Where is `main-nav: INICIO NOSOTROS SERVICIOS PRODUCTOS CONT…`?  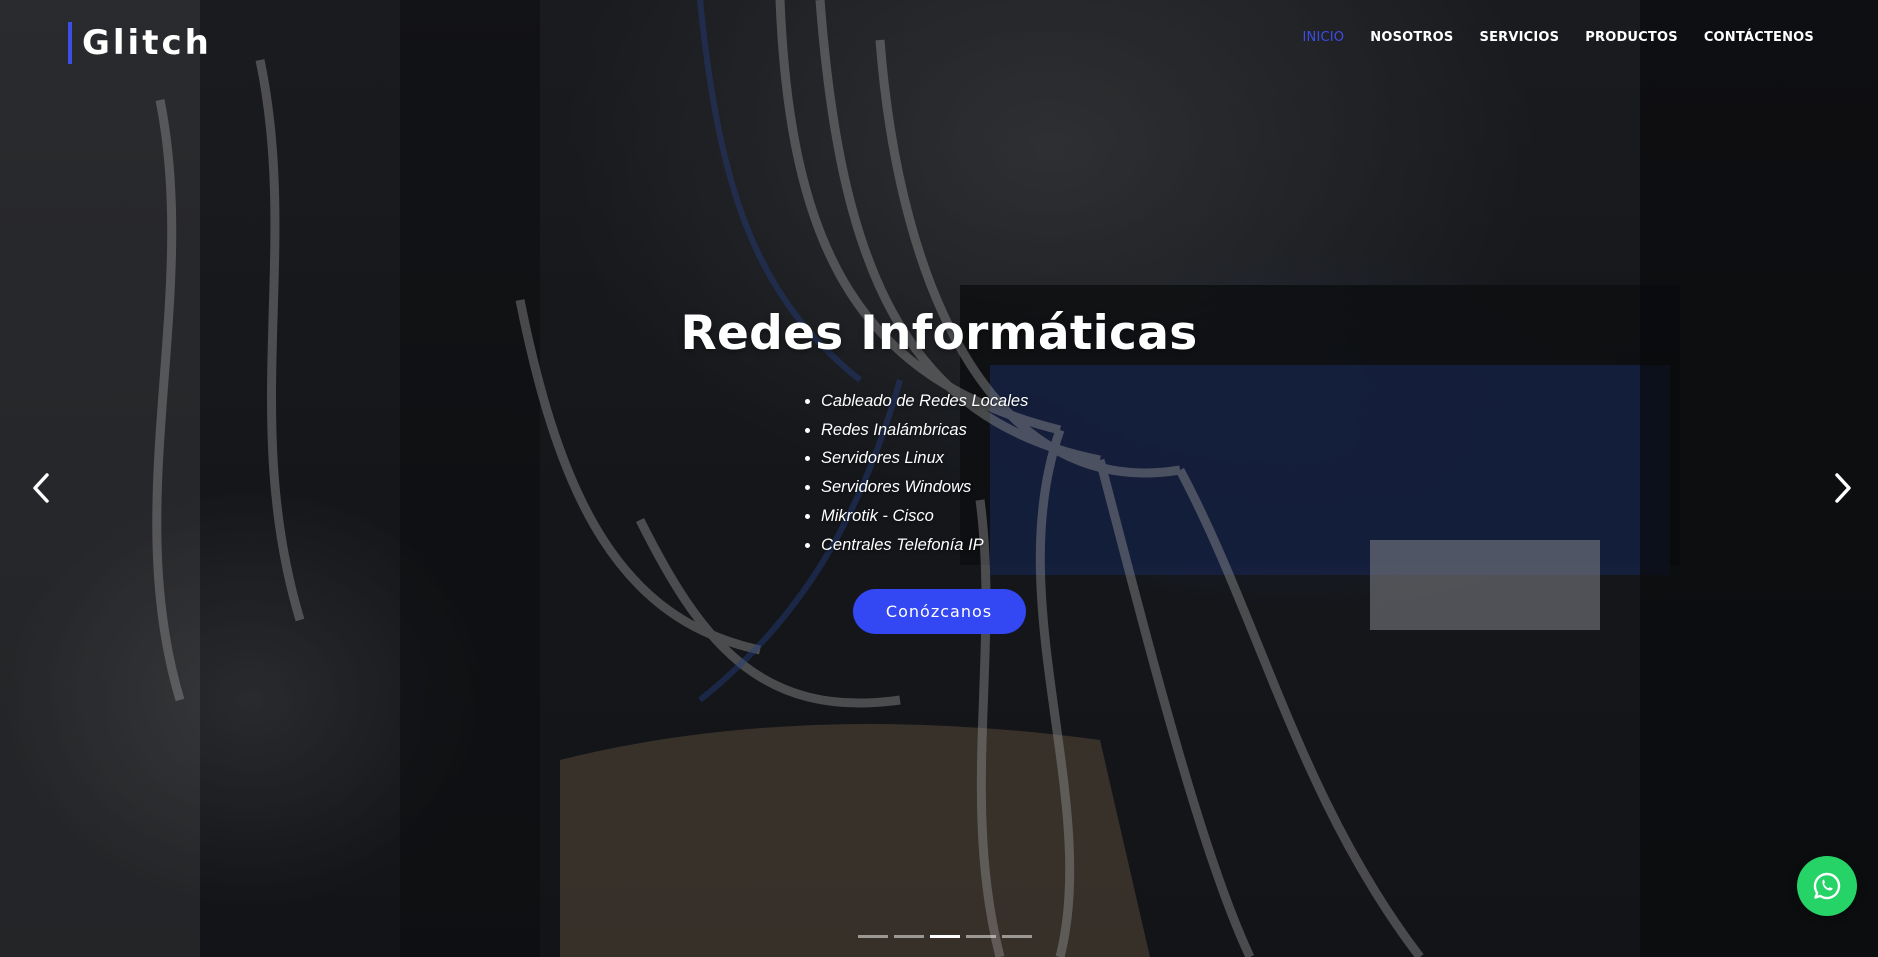
main-nav: INICIO NOSOTROS SERVICIOS PRODUCTOS CONT… is located at coordinates (1559, 37).